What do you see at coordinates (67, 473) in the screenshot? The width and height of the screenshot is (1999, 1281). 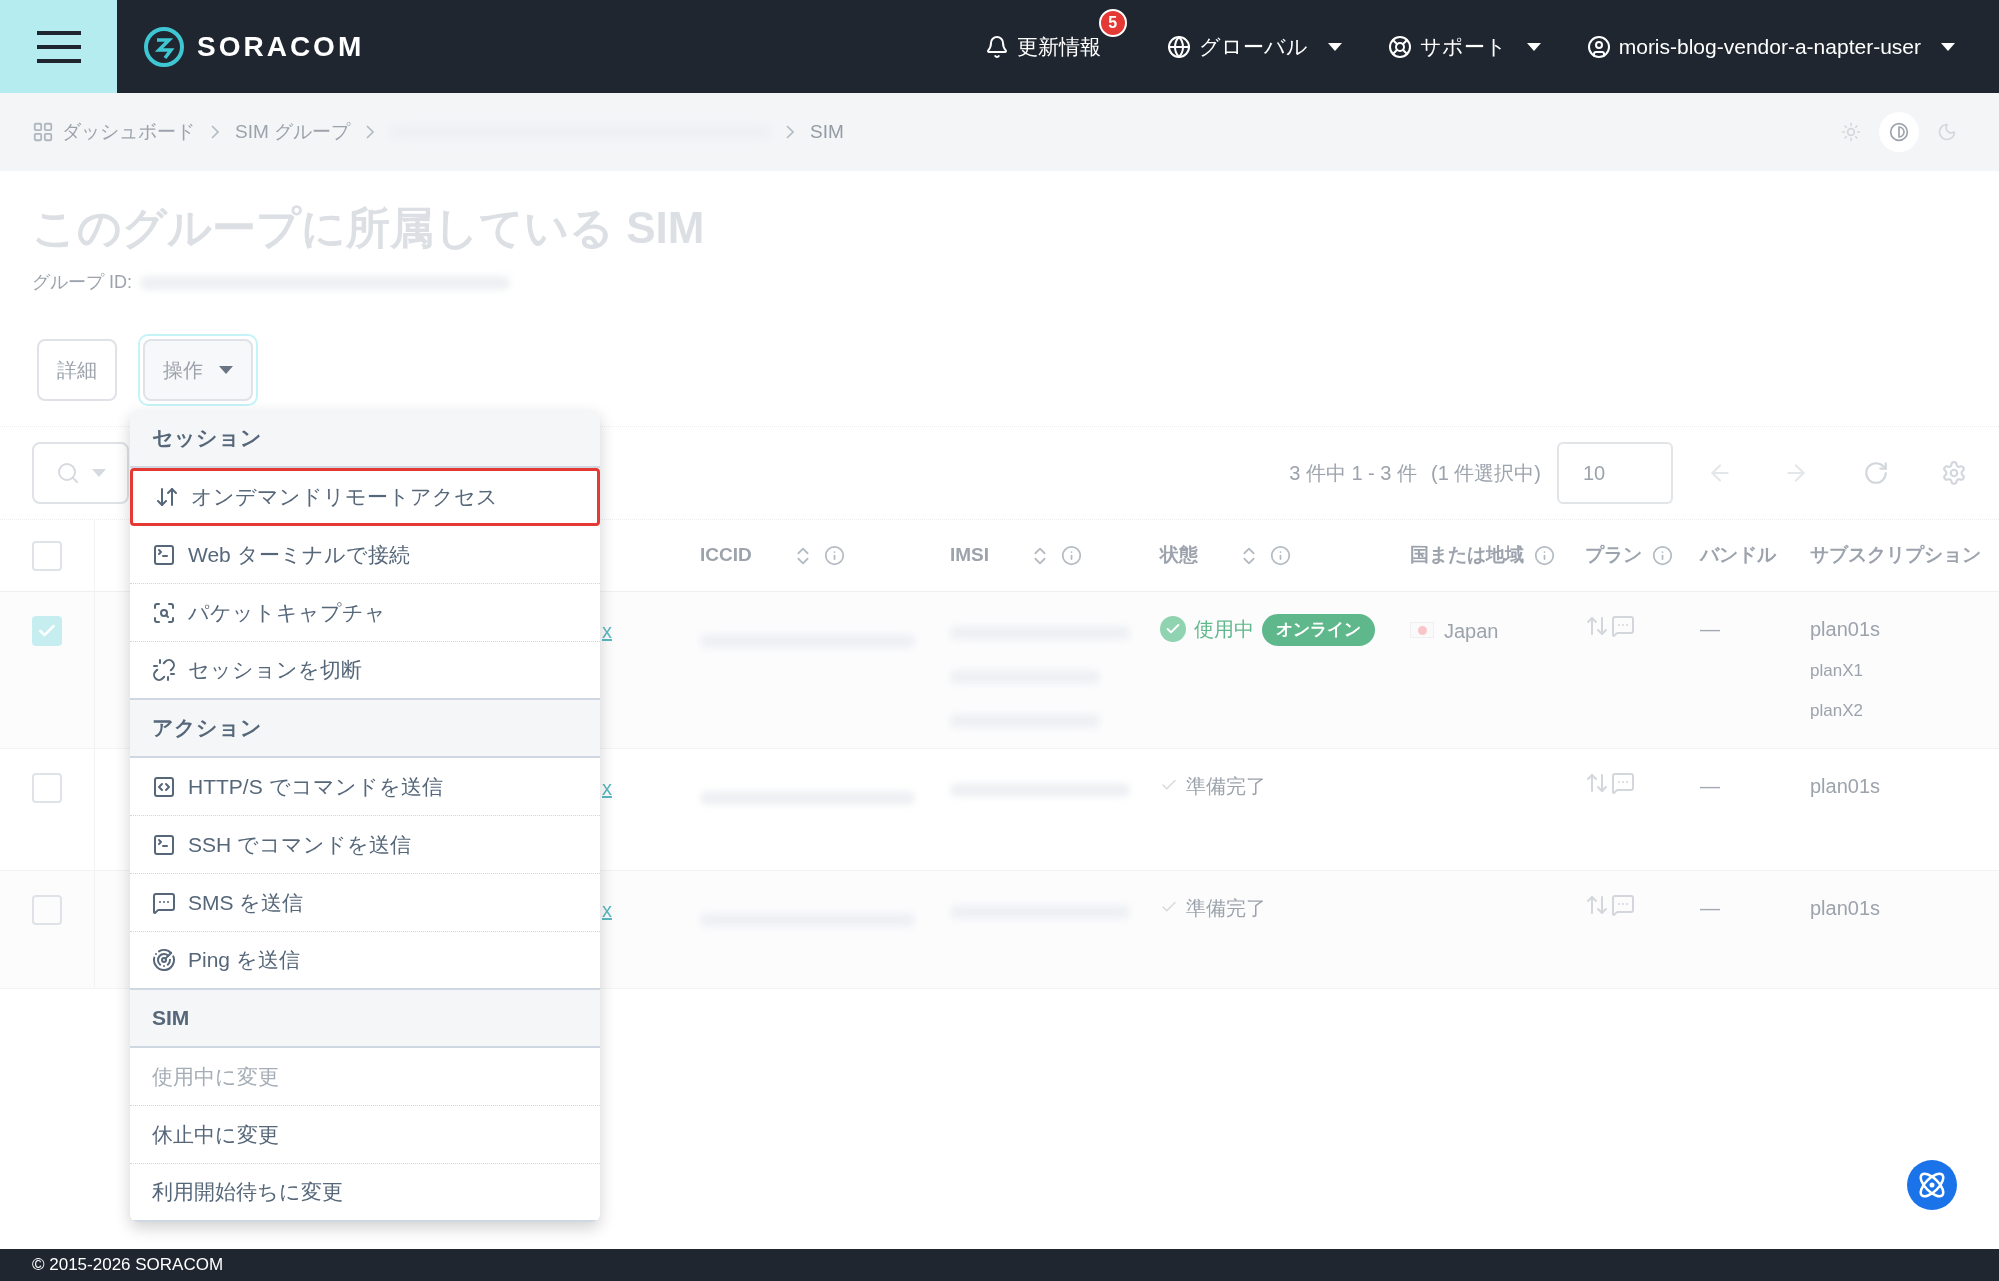 I see `search-icon` at bounding box center [67, 473].